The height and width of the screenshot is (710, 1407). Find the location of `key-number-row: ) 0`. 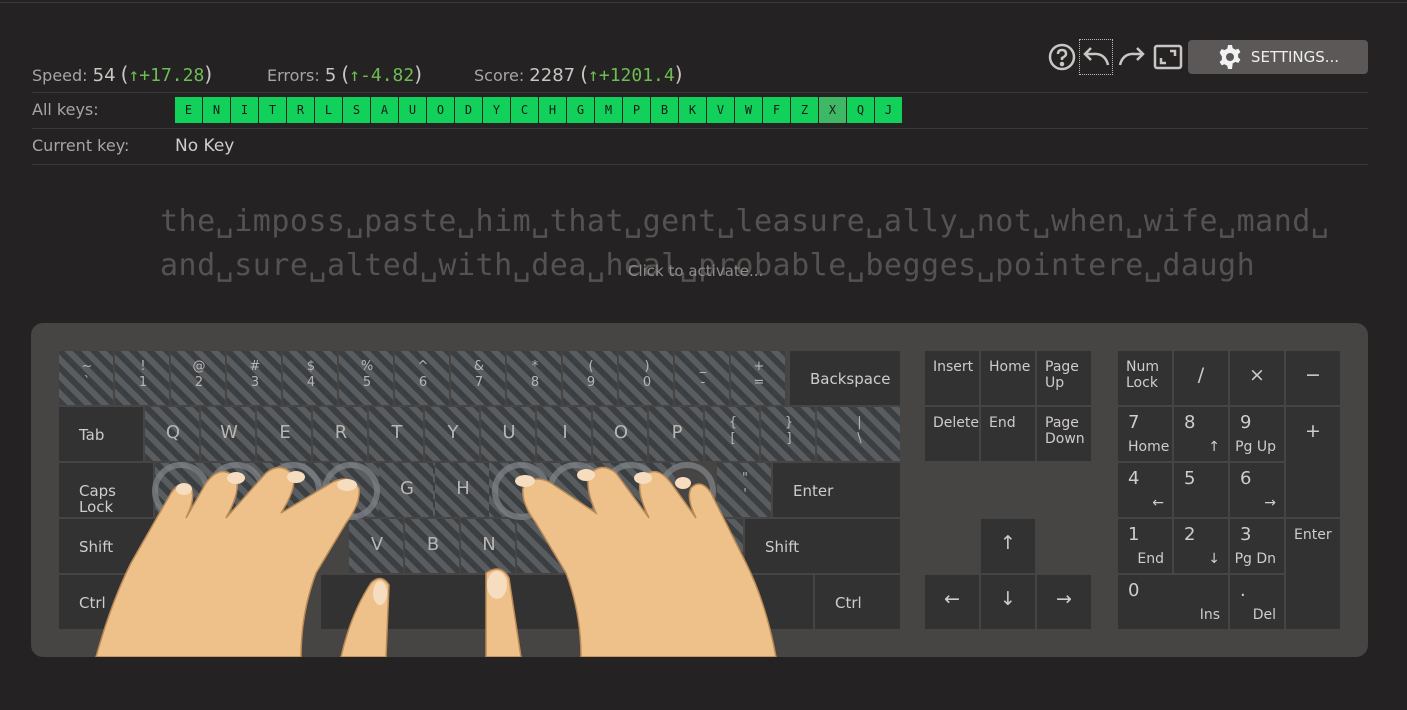

key-number-row: ) 0 is located at coordinates (646, 378).